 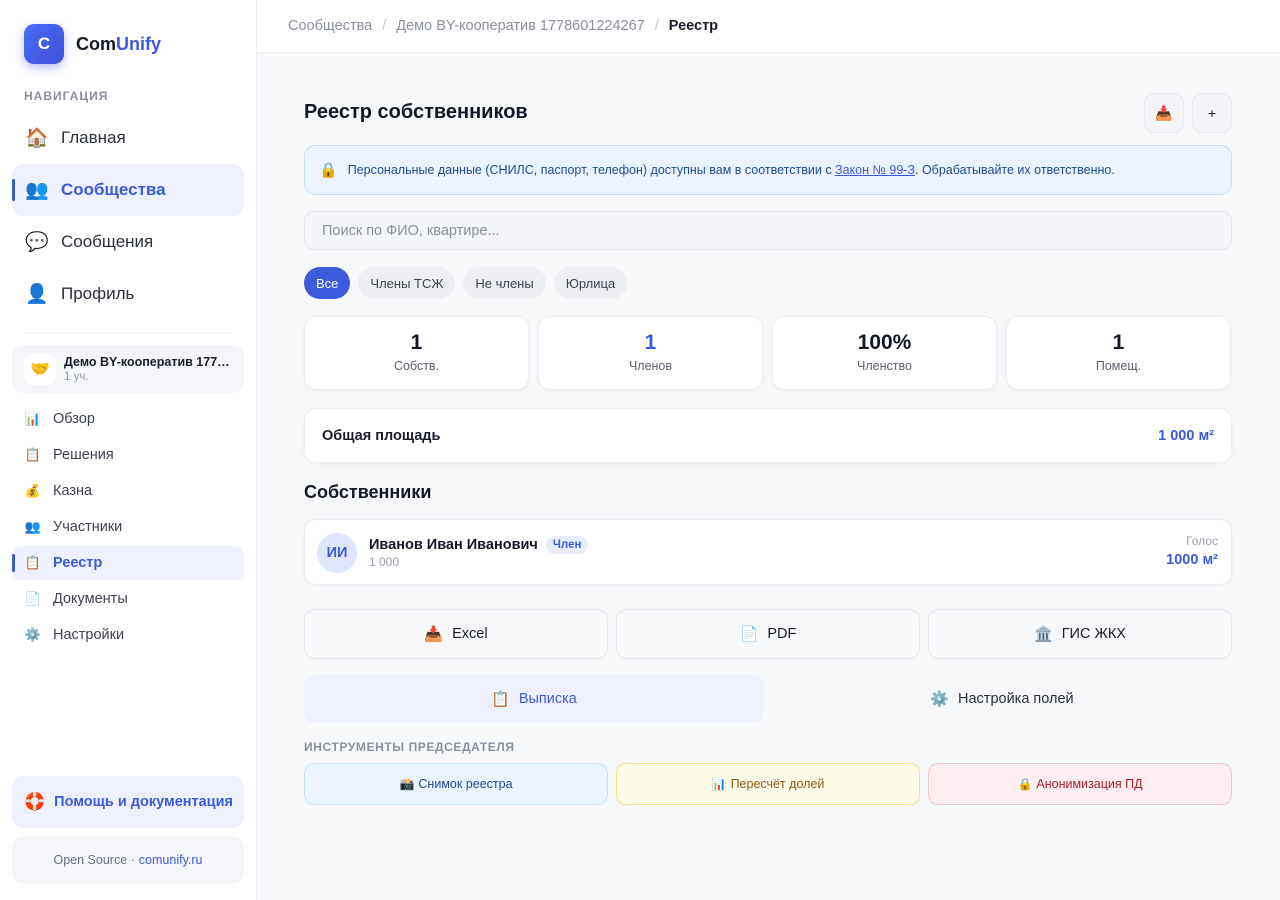 What do you see at coordinates (534, 699) in the screenshot?
I see `tab-statement: 📋 Выписка` at bounding box center [534, 699].